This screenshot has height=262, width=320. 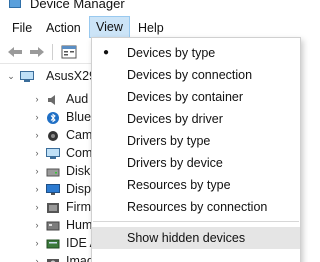 I want to click on menu-file: File, so click(x=22, y=28).